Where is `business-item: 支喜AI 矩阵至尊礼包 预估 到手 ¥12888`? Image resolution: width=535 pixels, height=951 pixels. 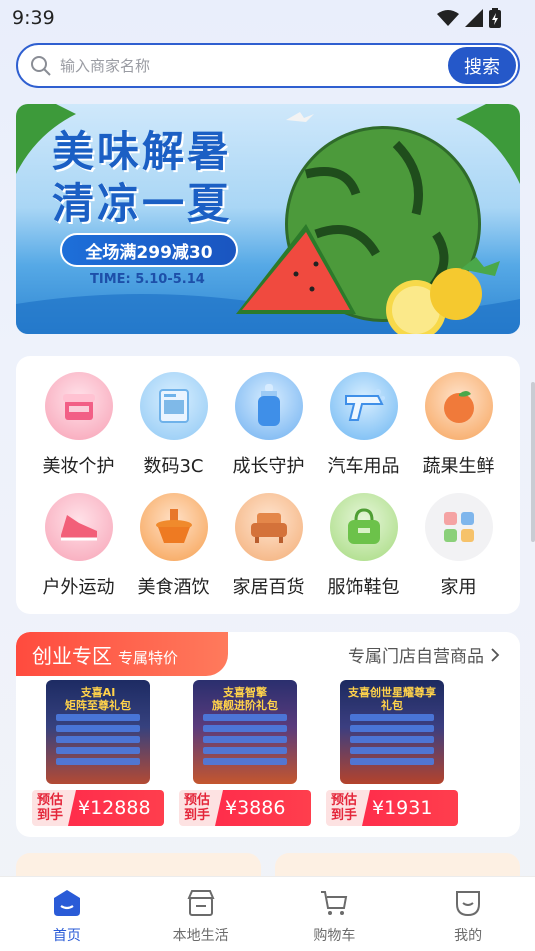
business-item: 支喜AI 矩阵至尊礼包 预估 到手 ¥12888 is located at coordinates (99, 753).